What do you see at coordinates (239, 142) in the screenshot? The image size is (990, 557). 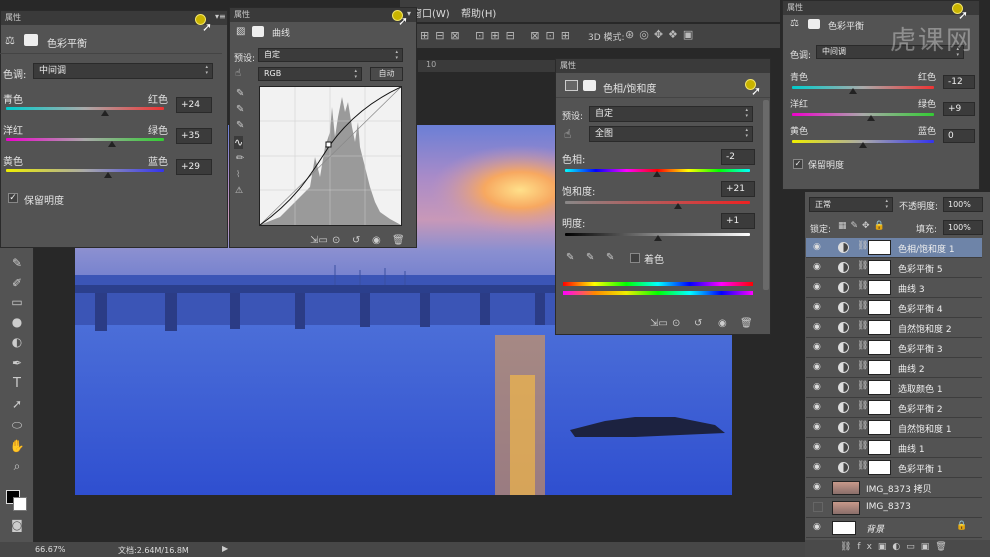 I see `curve-edit-icon: ∿` at bounding box center [239, 142].